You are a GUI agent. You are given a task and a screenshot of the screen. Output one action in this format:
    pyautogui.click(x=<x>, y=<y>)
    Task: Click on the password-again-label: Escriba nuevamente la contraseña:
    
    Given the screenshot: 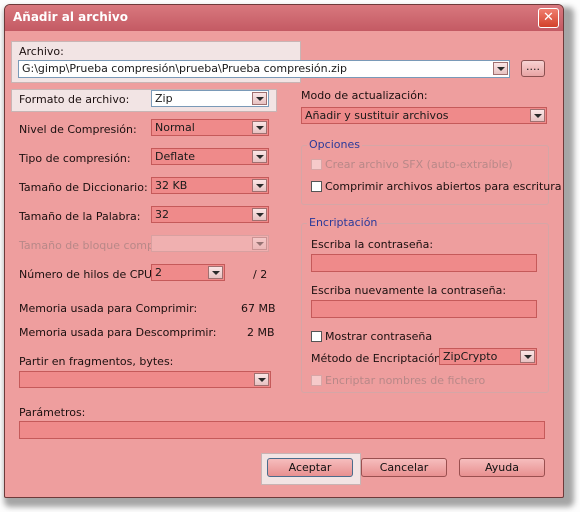 What is the action you would take?
    pyautogui.click(x=409, y=290)
    